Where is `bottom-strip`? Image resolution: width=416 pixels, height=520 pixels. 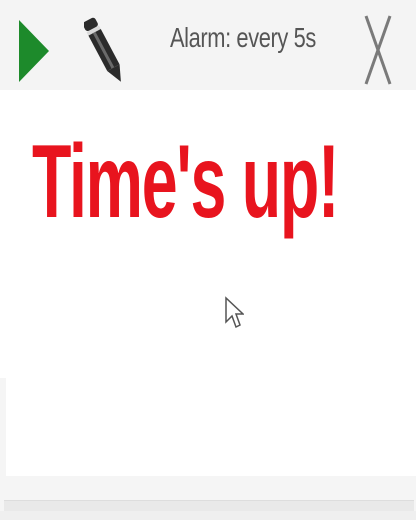 bottom-strip is located at coordinates (208, 515).